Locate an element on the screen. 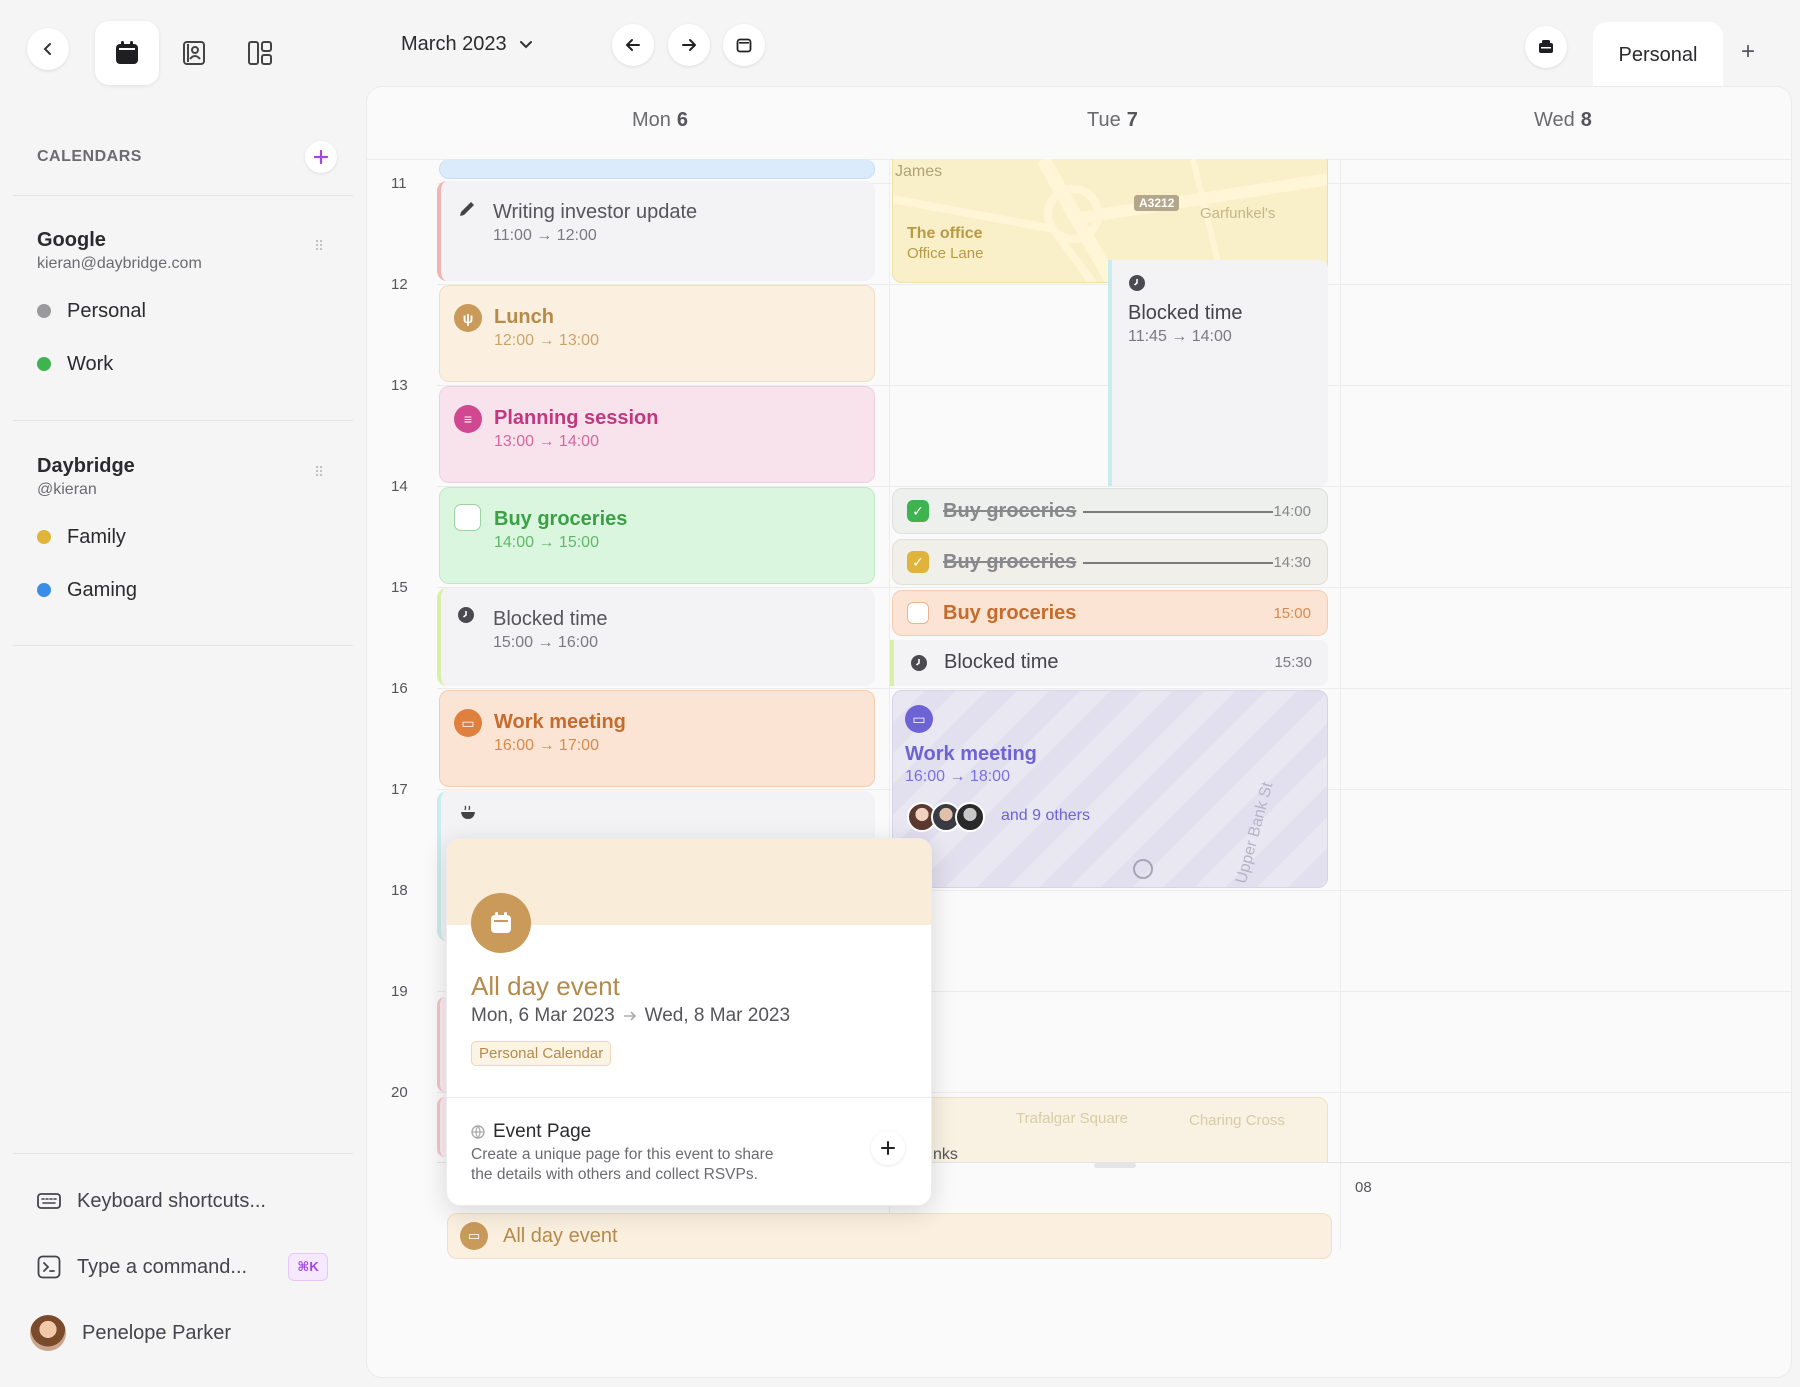  hour-label: 11 is located at coordinates (399, 183).